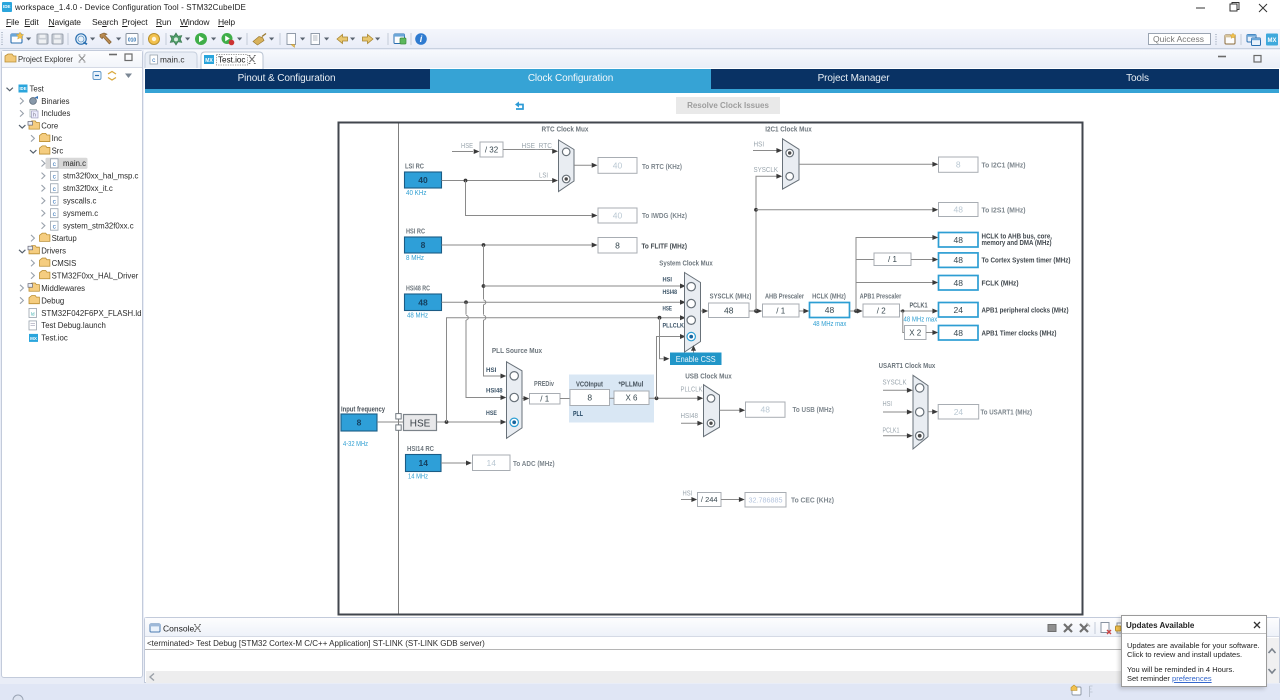  What do you see at coordinates (708, 377) in the screenshot?
I see `svg-text: USB Clock Mux` at bounding box center [708, 377].